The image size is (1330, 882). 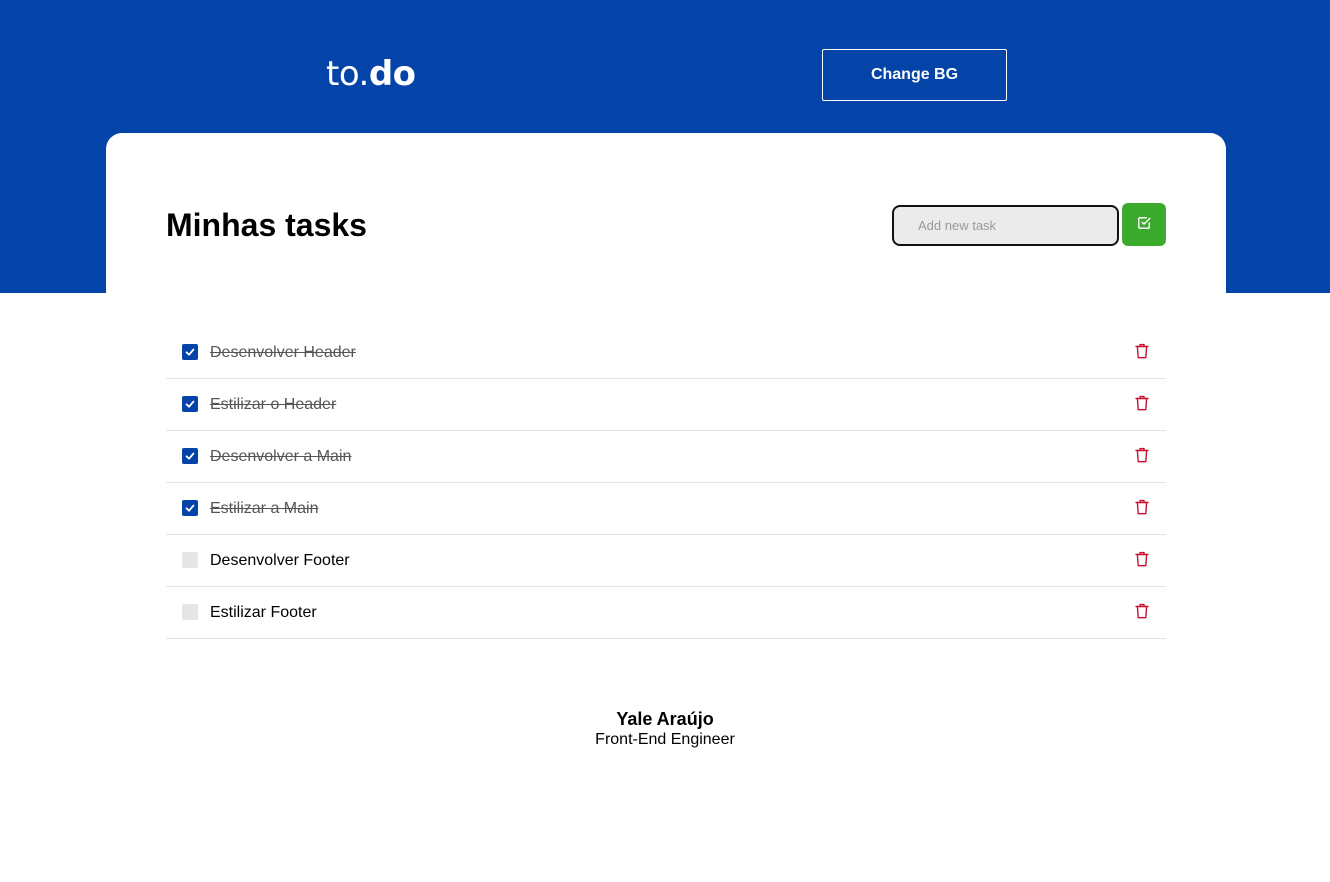 I want to click on logo-prefix: to., so click(x=347, y=74).